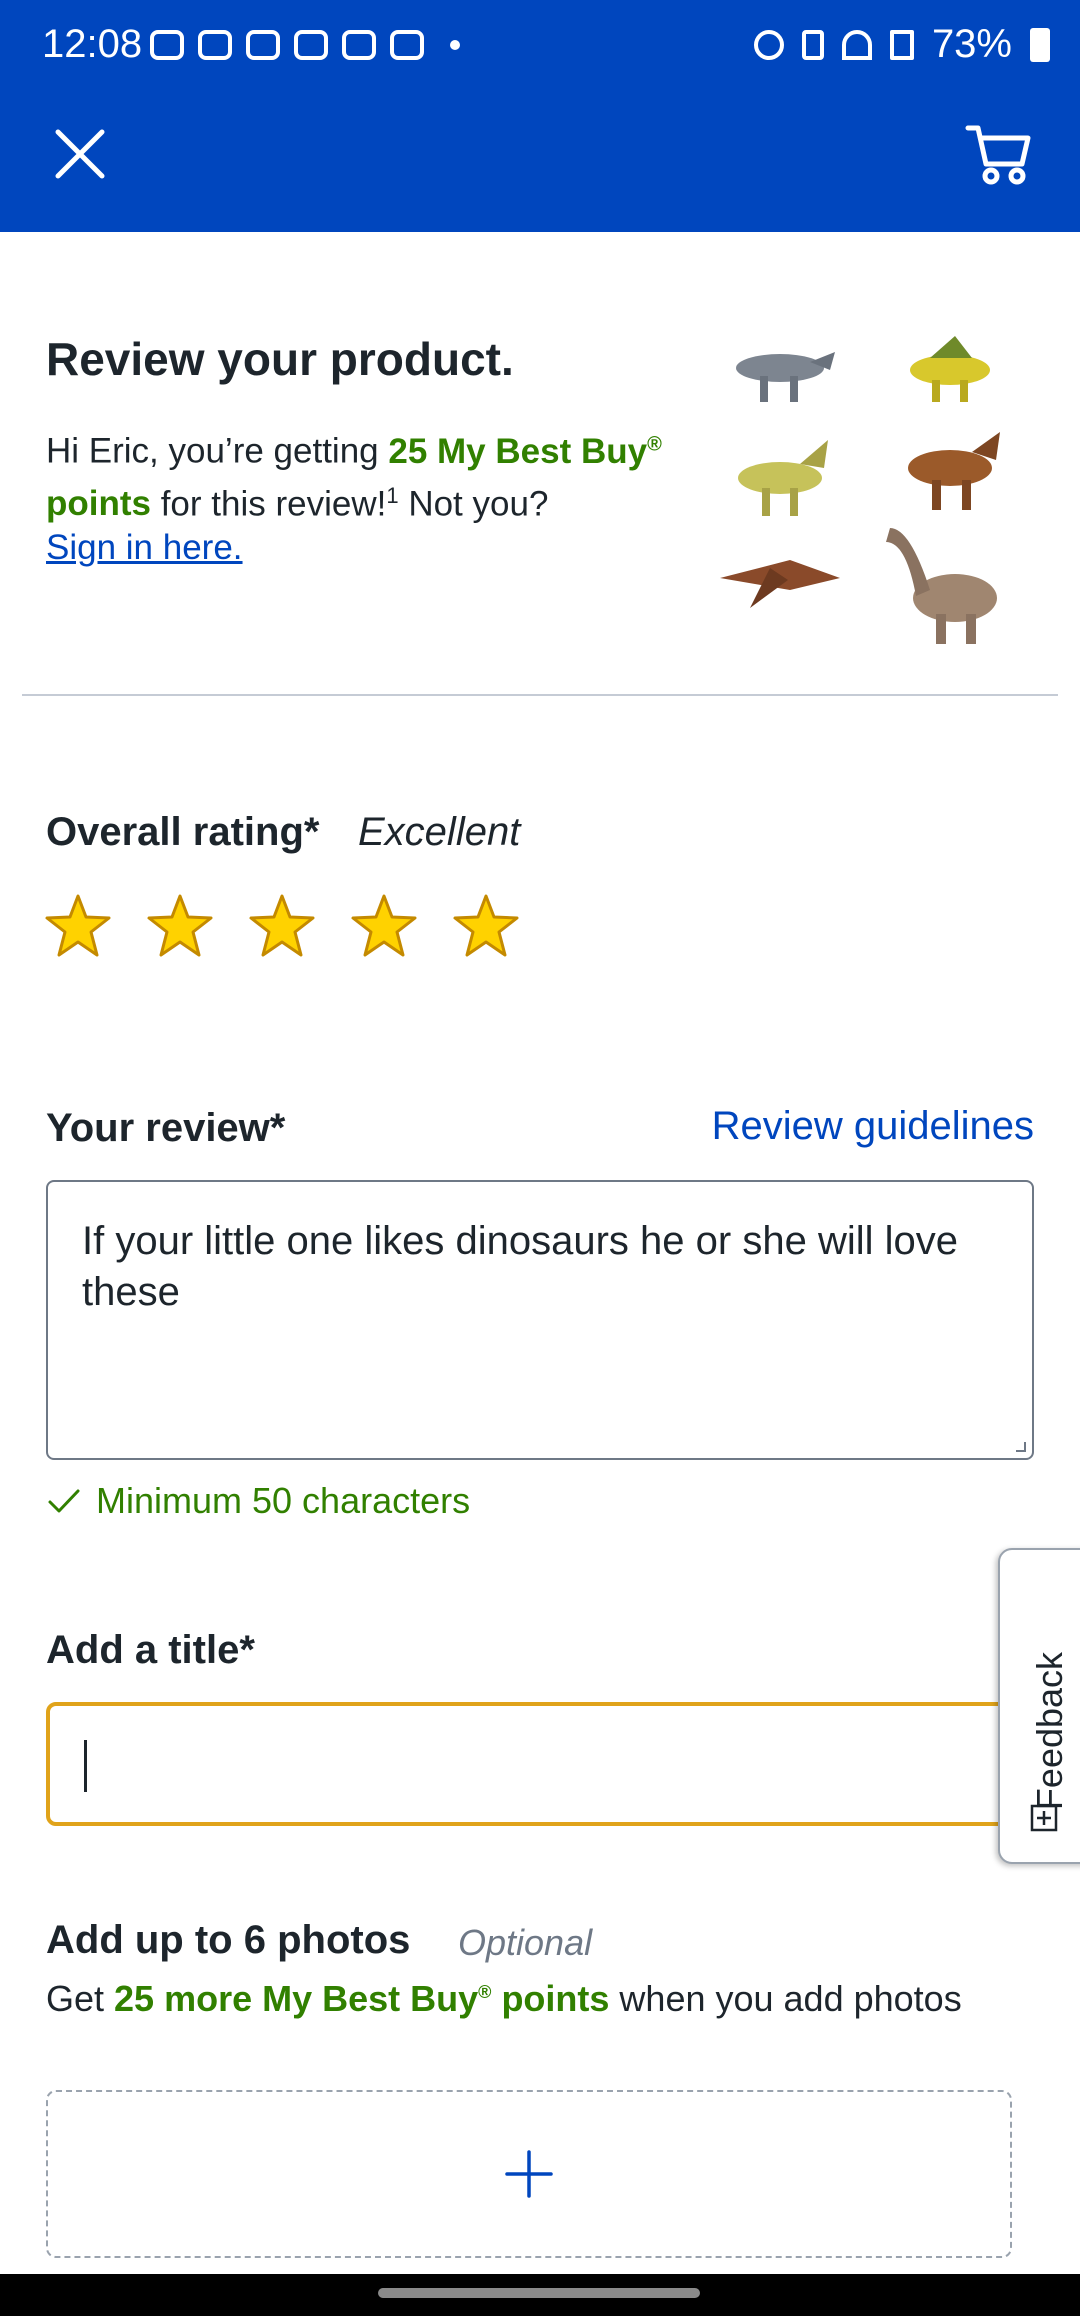  What do you see at coordinates (92, 44) in the screenshot?
I see `status-time: 12:08` at bounding box center [92, 44].